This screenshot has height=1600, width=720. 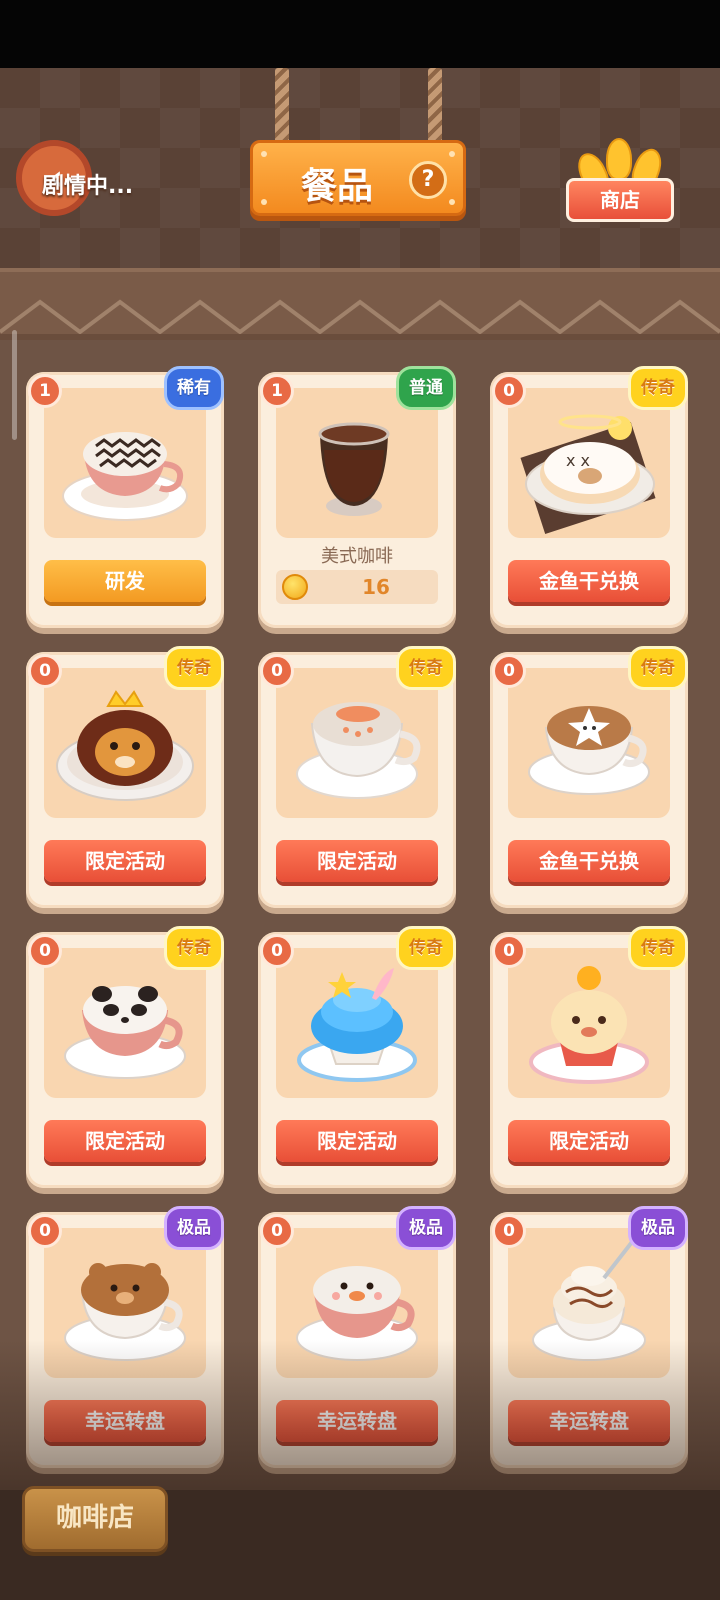 I want to click on help-icon: ?, so click(x=428, y=180).